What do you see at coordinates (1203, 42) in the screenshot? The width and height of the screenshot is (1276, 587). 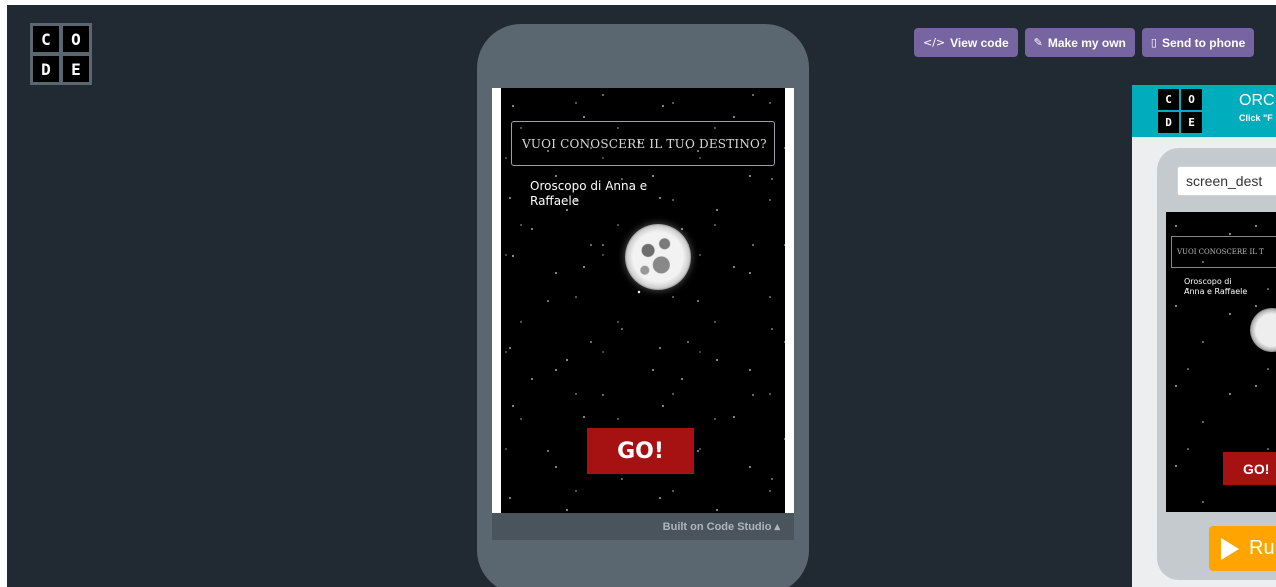 I see `send-to-phone-label: Send to phone` at bounding box center [1203, 42].